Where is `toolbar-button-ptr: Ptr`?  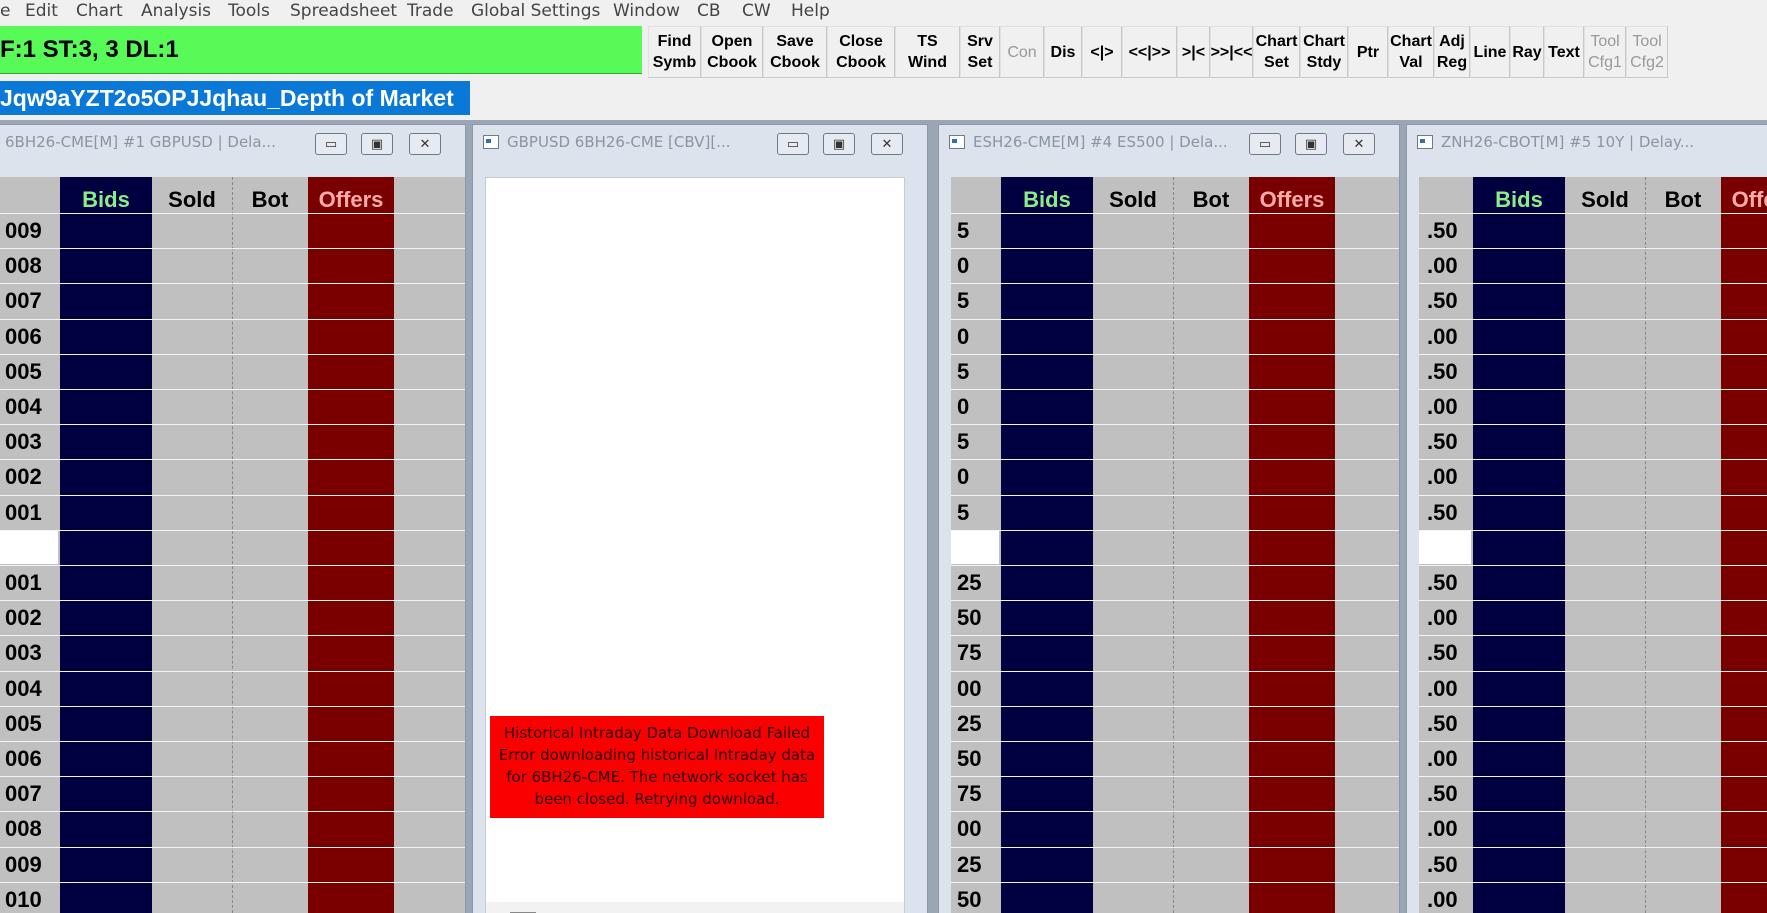
toolbar-button-ptr: Ptr is located at coordinates (1368, 52).